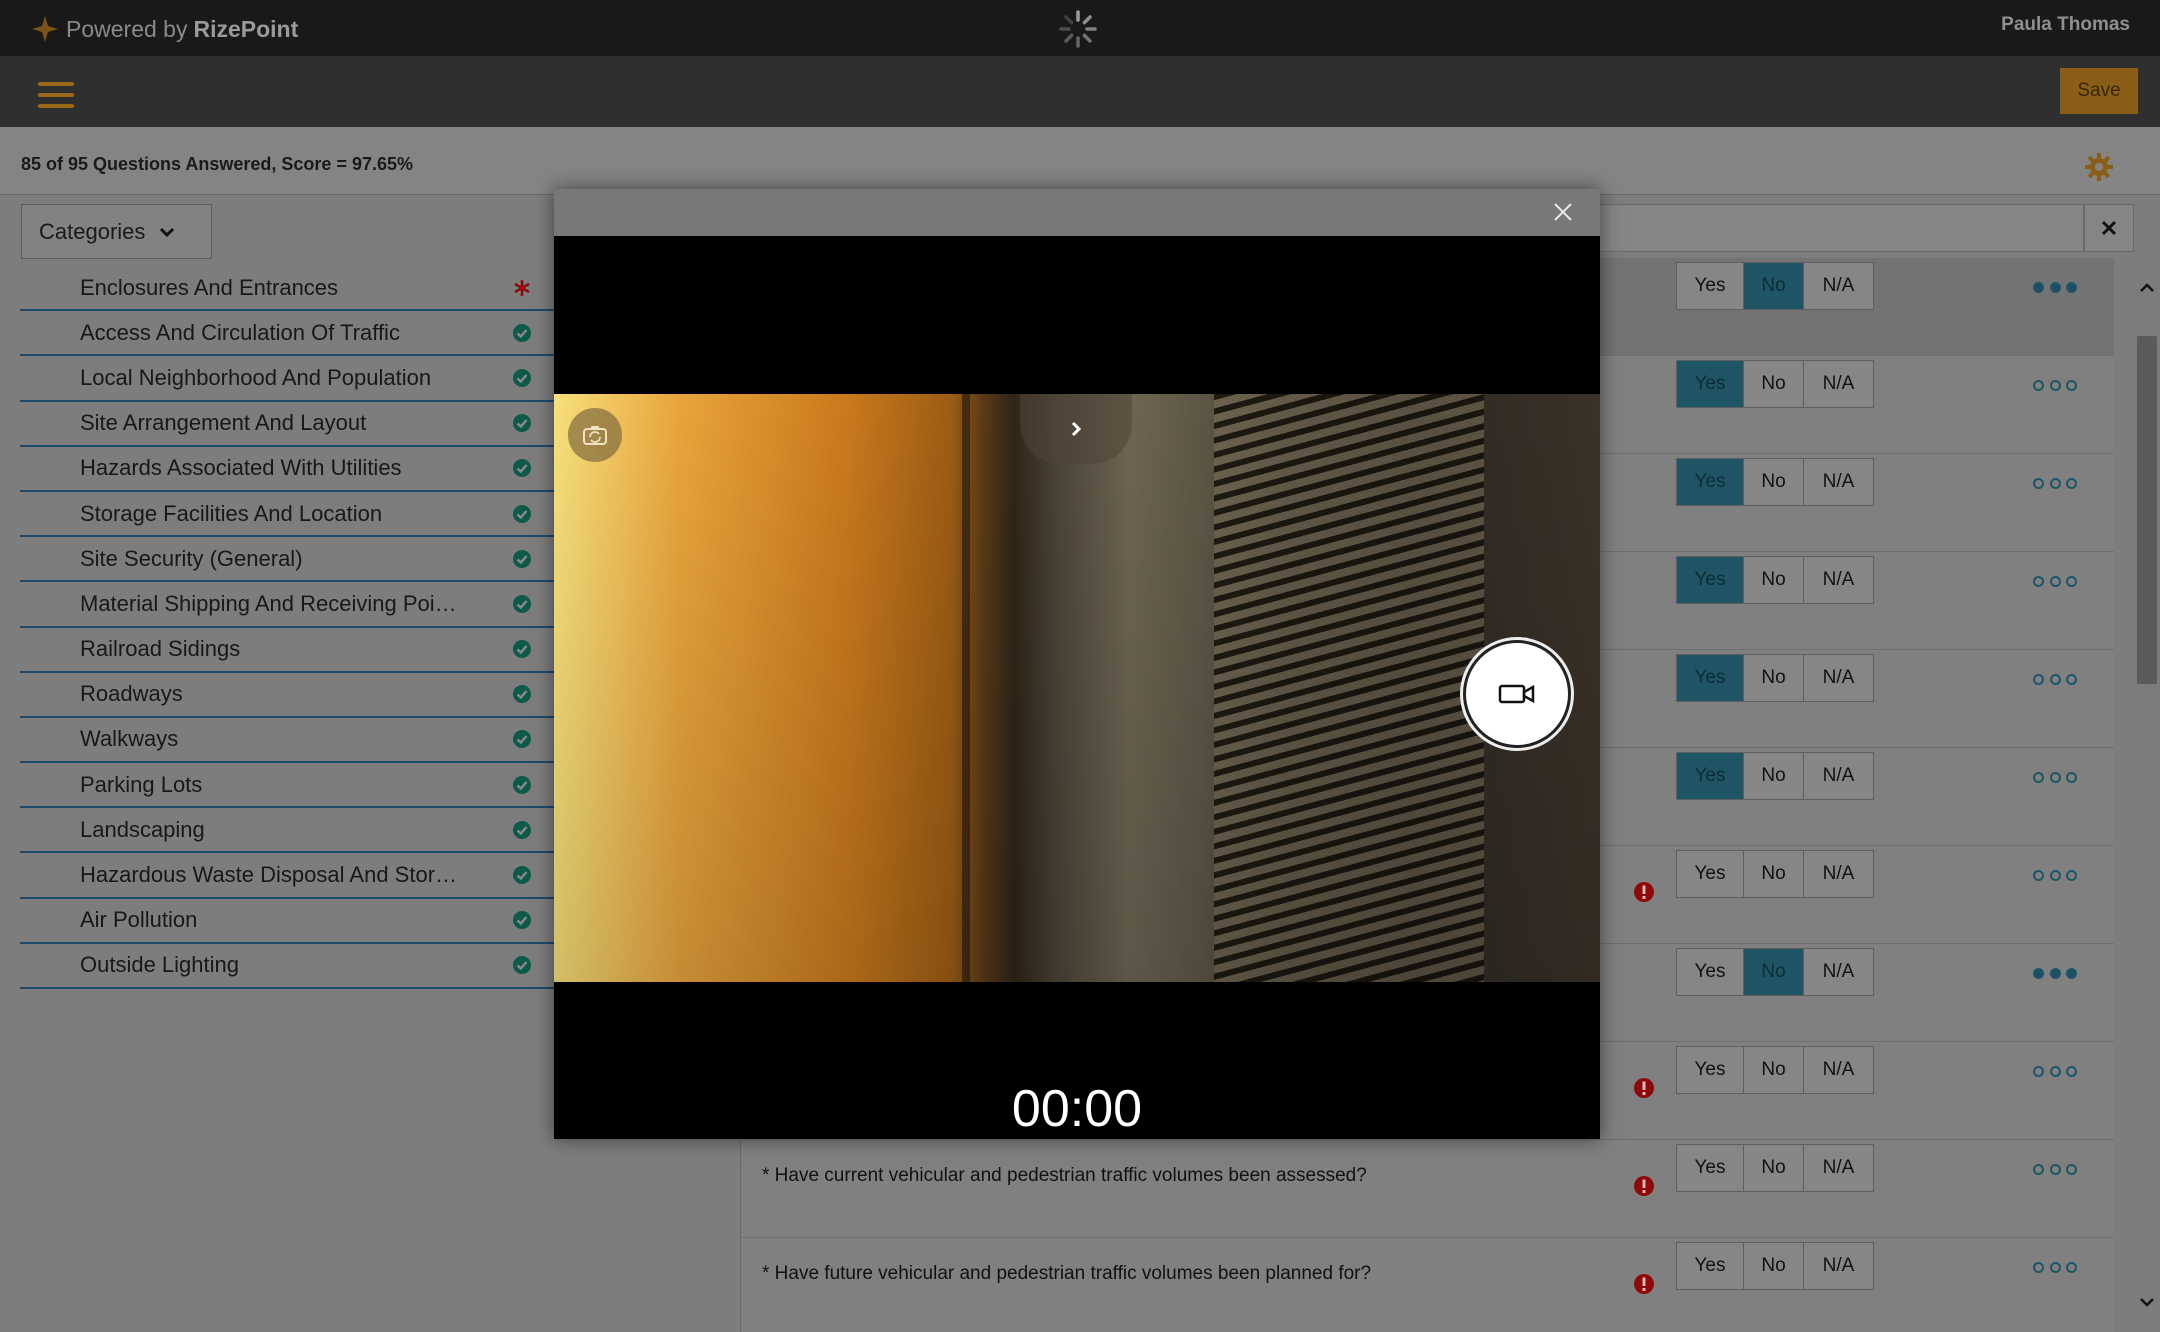 The height and width of the screenshot is (1332, 2160). Describe the element at coordinates (287, 786) in the screenshot. I see `category-item: Parking Lots` at that location.